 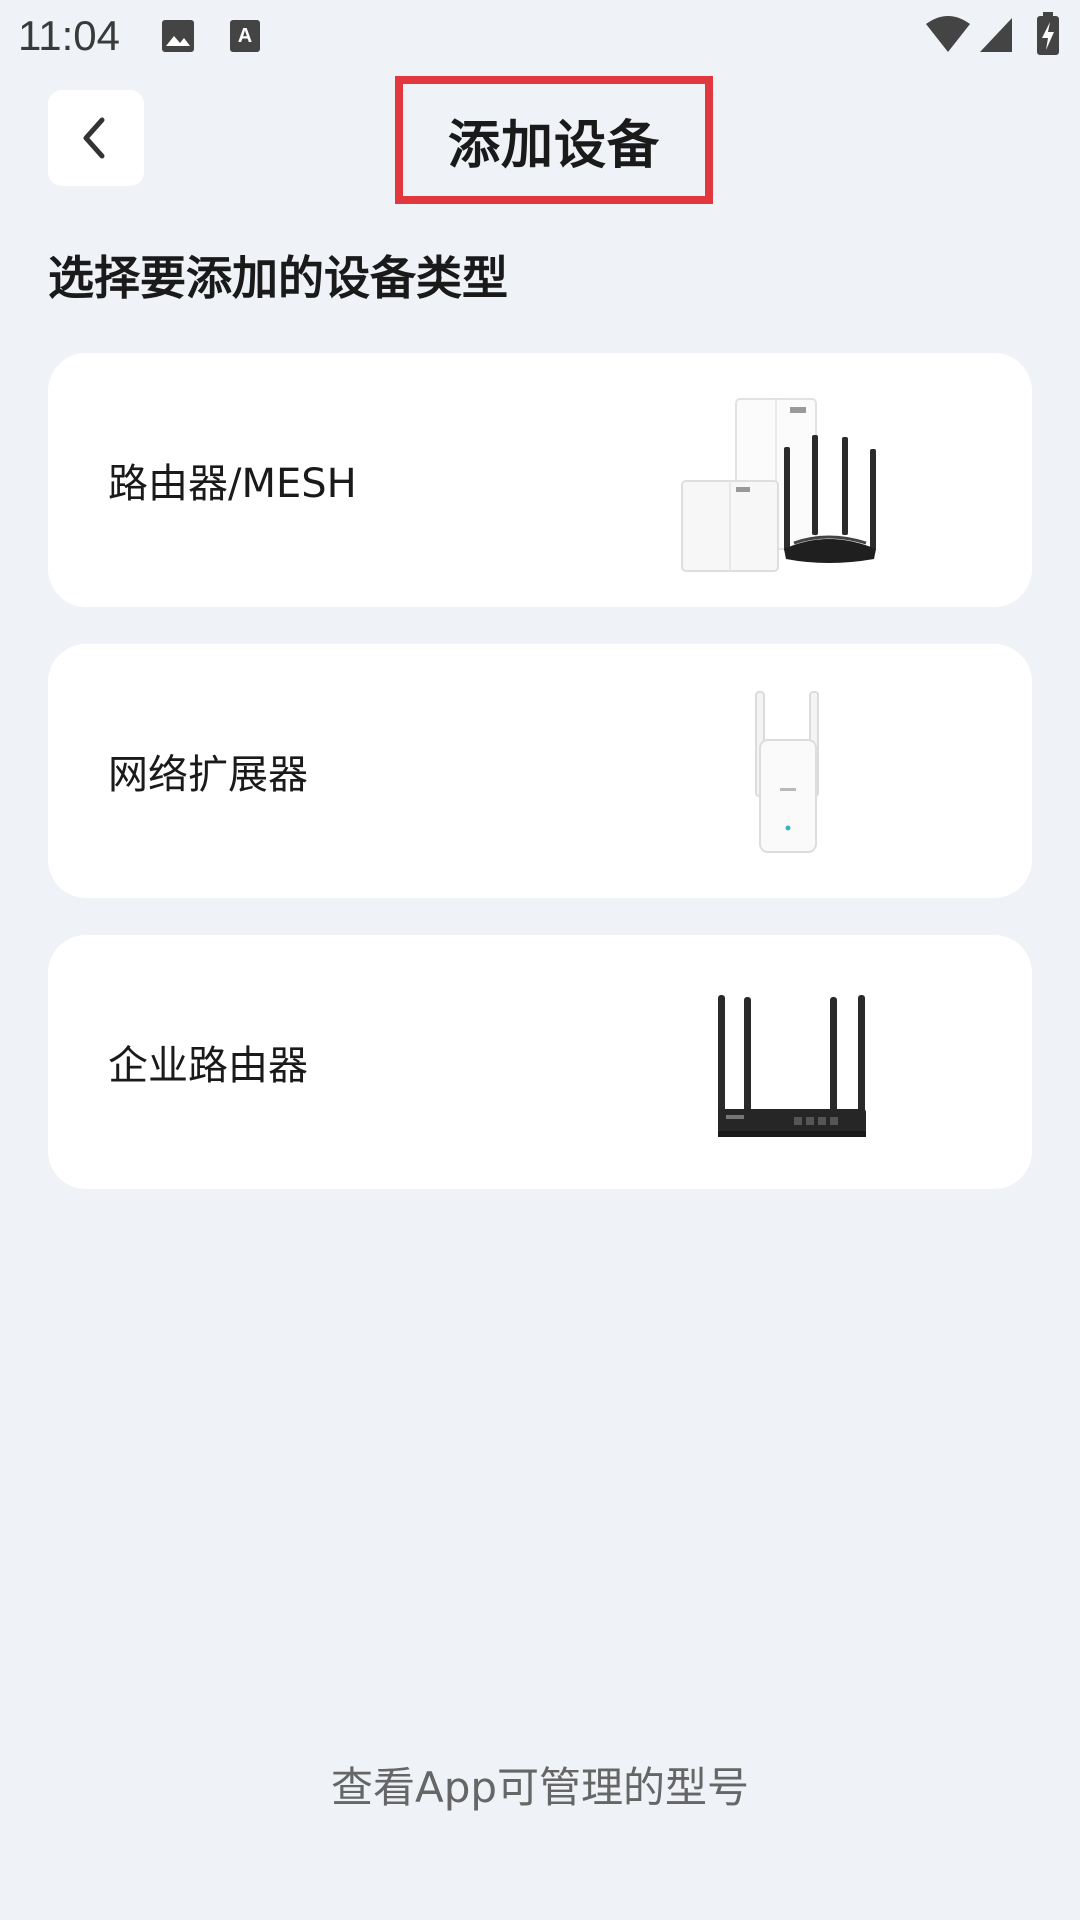 What do you see at coordinates (208, 775) in the screenshot?
I see `device-type-label: 网络扩展器` at bounding box center [208, 775].